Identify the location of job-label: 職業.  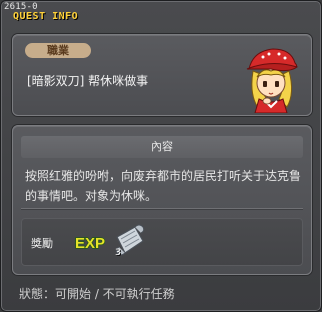
(58, 50).